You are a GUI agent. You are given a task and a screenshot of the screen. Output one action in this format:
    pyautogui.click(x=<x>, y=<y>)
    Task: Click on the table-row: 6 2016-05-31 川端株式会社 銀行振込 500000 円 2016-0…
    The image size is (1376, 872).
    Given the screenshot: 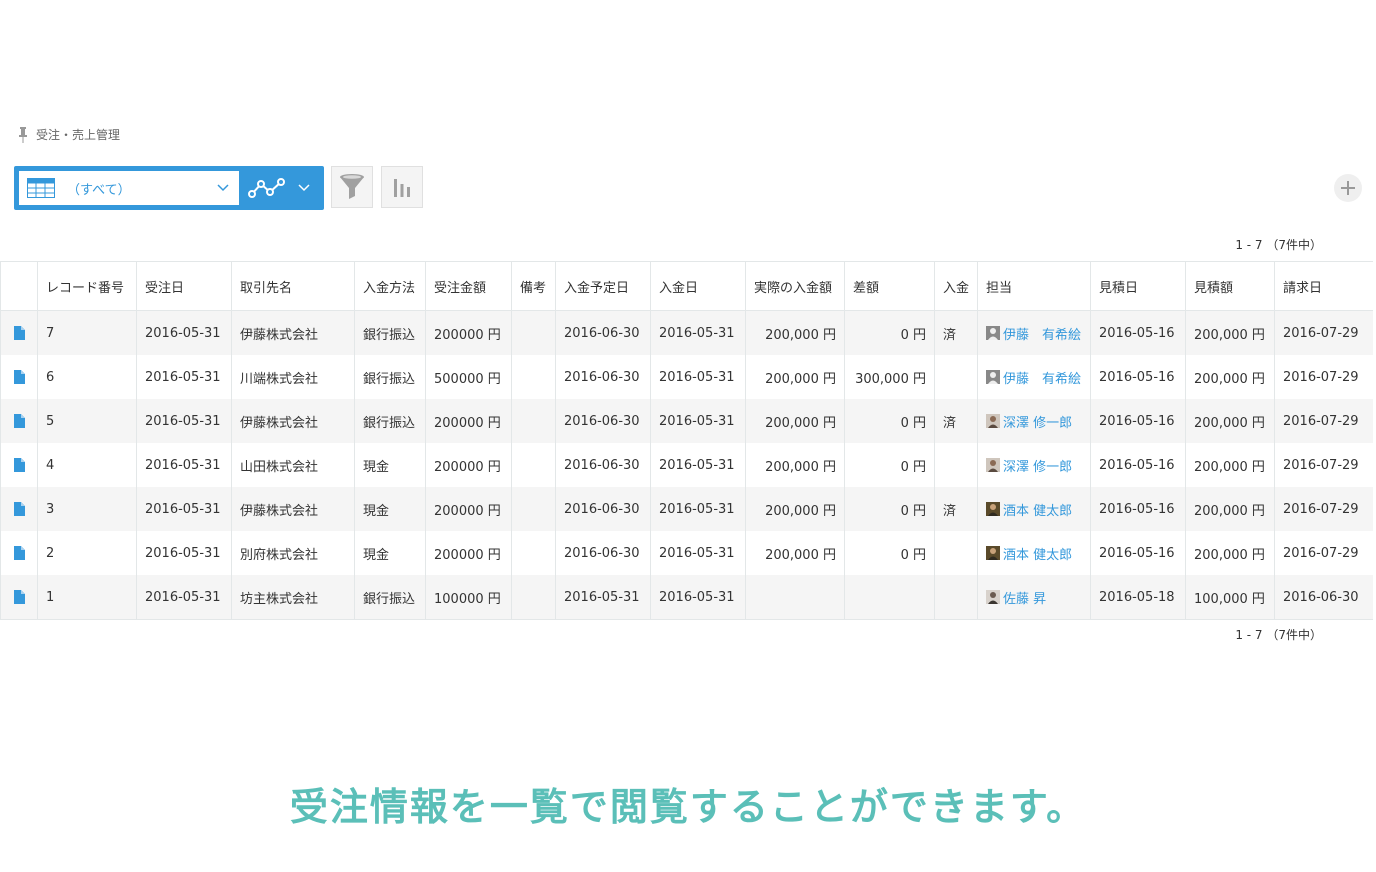 What is the action you would take?
    pyautogui.click(x=686, y=377)
    